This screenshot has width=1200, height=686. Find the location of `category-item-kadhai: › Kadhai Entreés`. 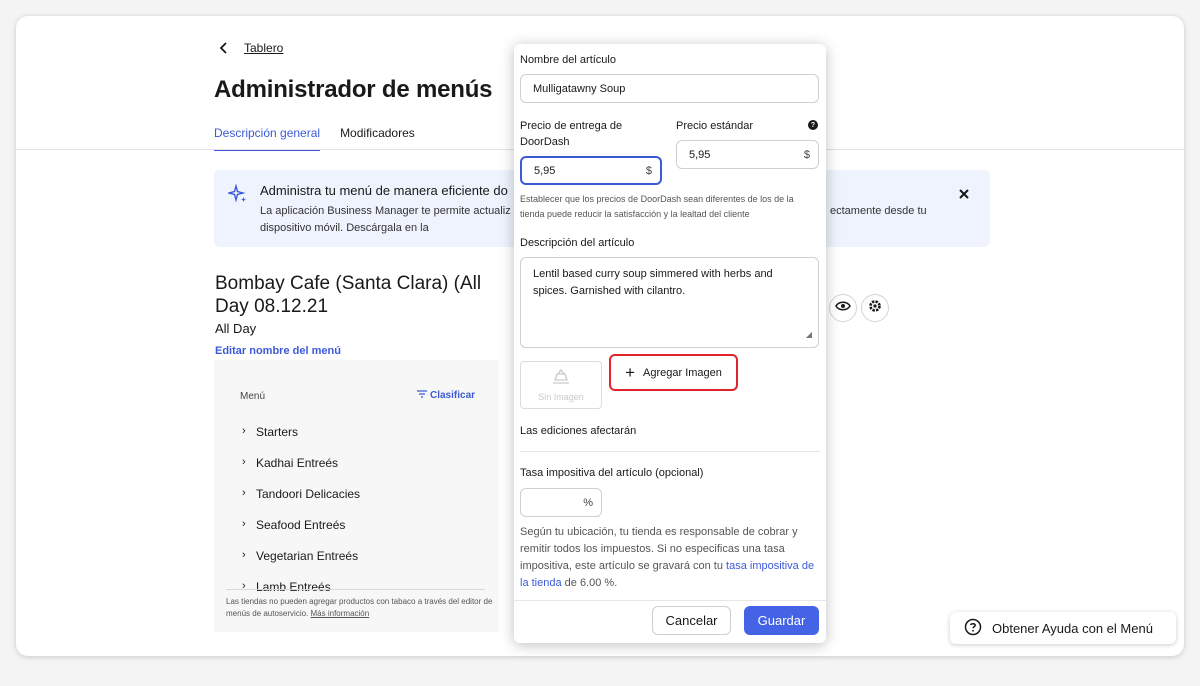

category-item-kadhai: › Kadhai Entreés is located at coordinates (301, 471).